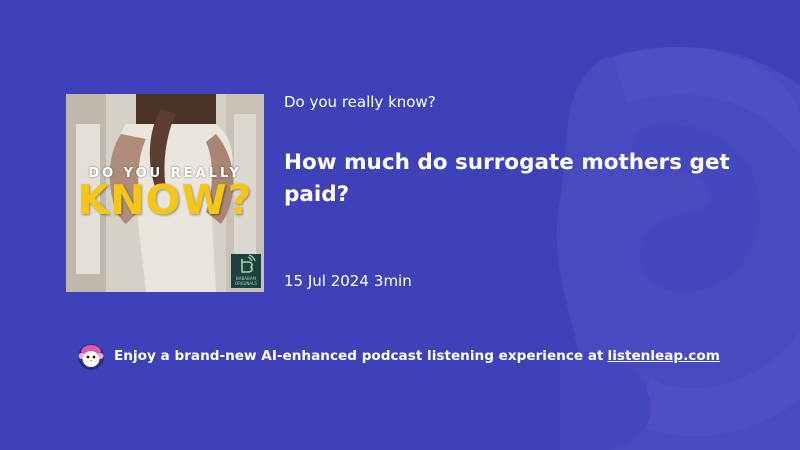  I want to click on podcast-show-name: Do you really know?, so click(360, 102).